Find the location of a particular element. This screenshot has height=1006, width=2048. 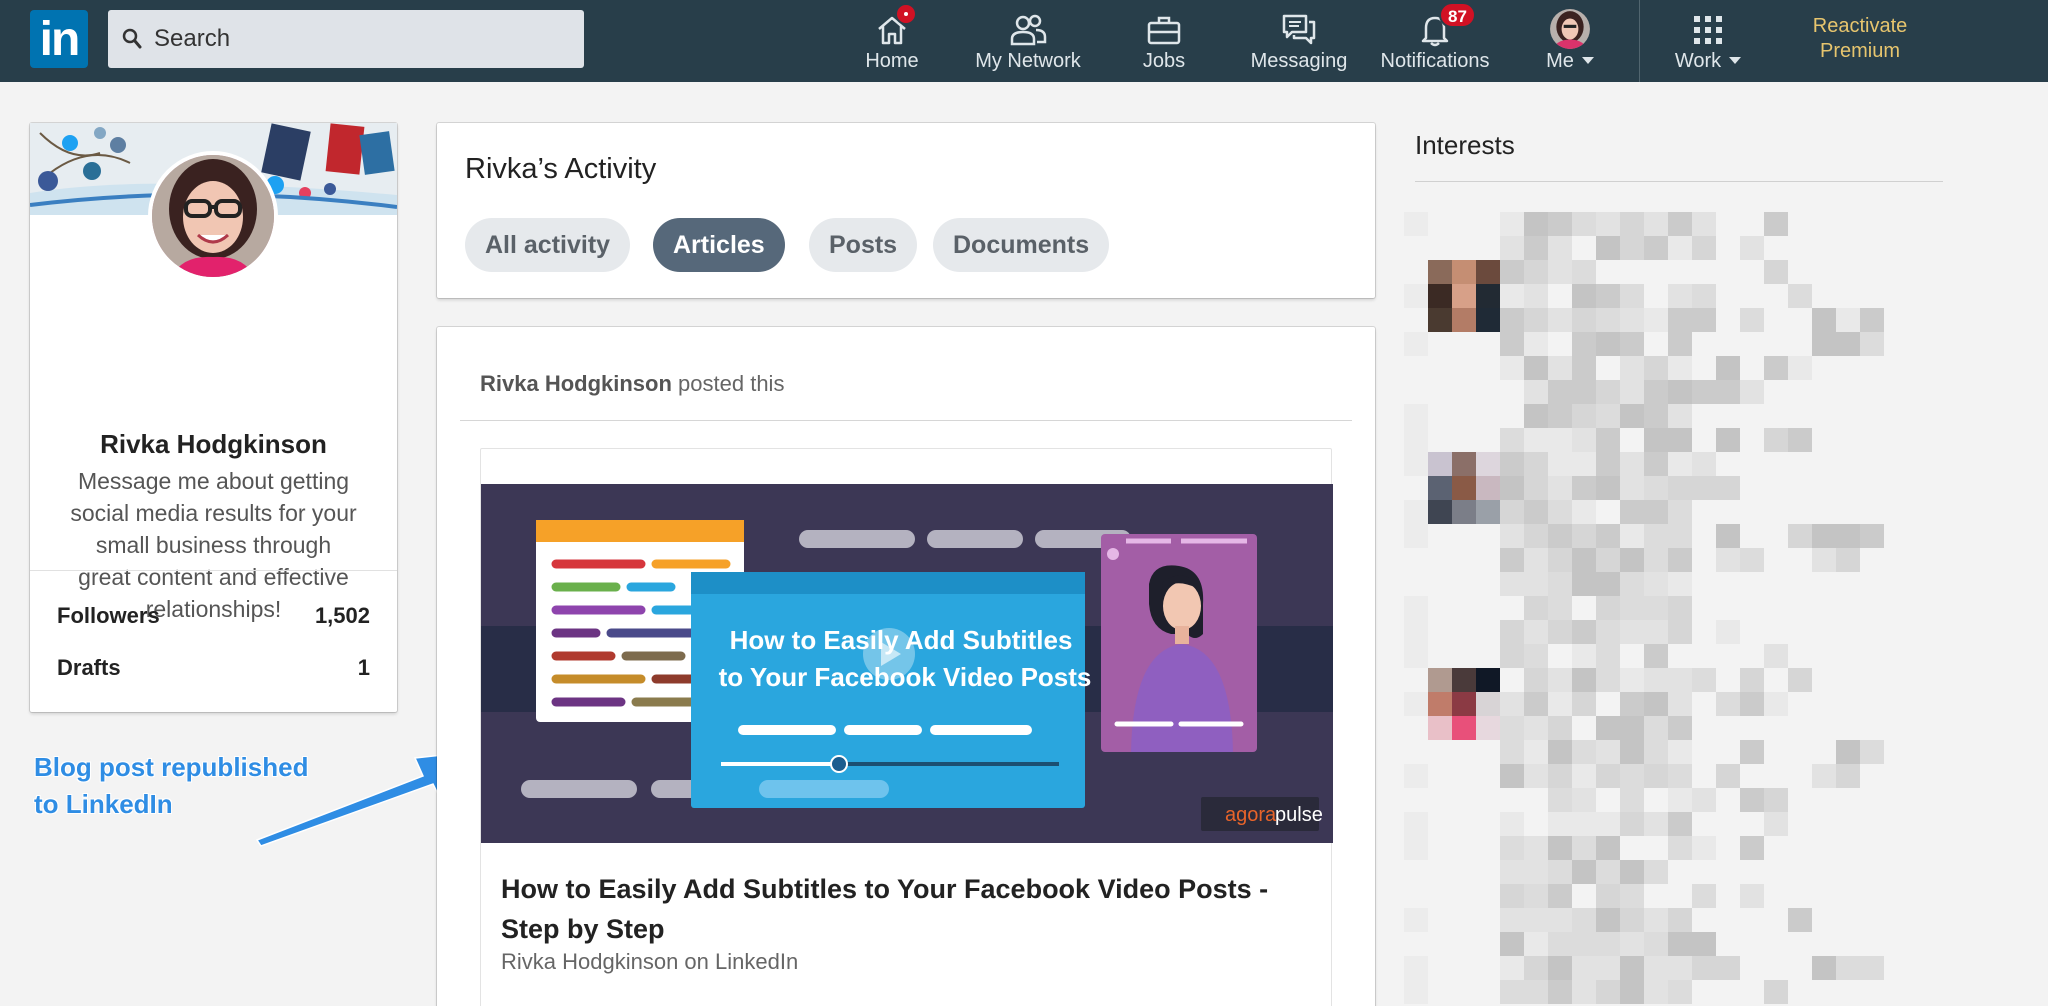

profile-photo is located at coordinates (213, 216).